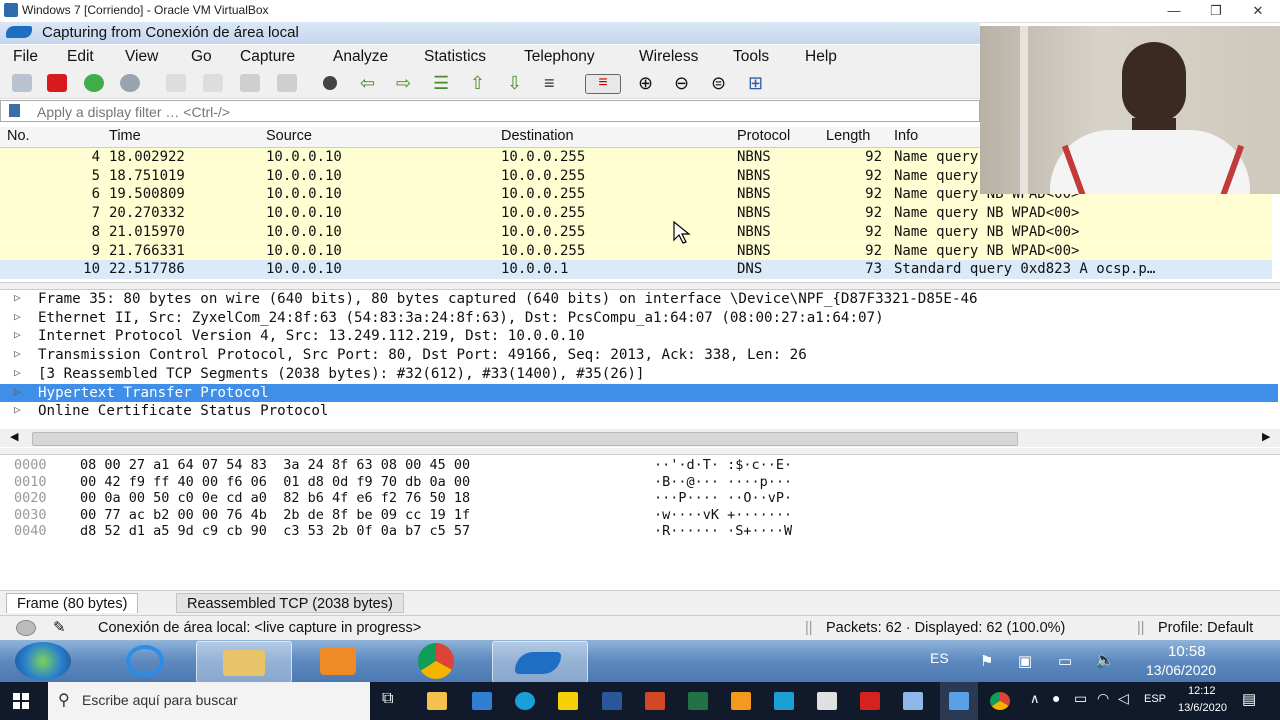  I want to click on display-filter-input, so click(487, 112).